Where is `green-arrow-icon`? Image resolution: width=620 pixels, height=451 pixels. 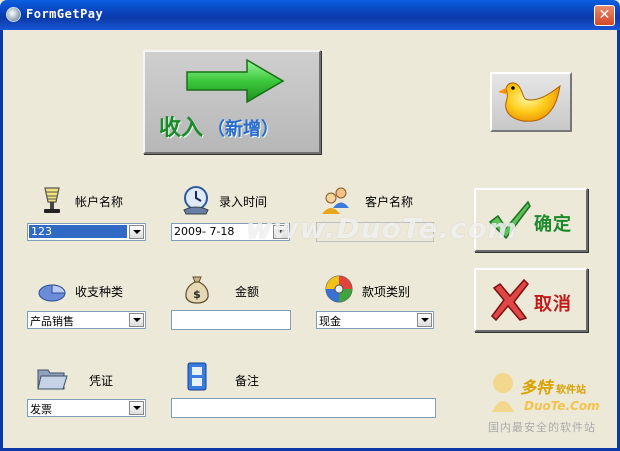 green-arrow-icon is located at coordinates (235, 81).